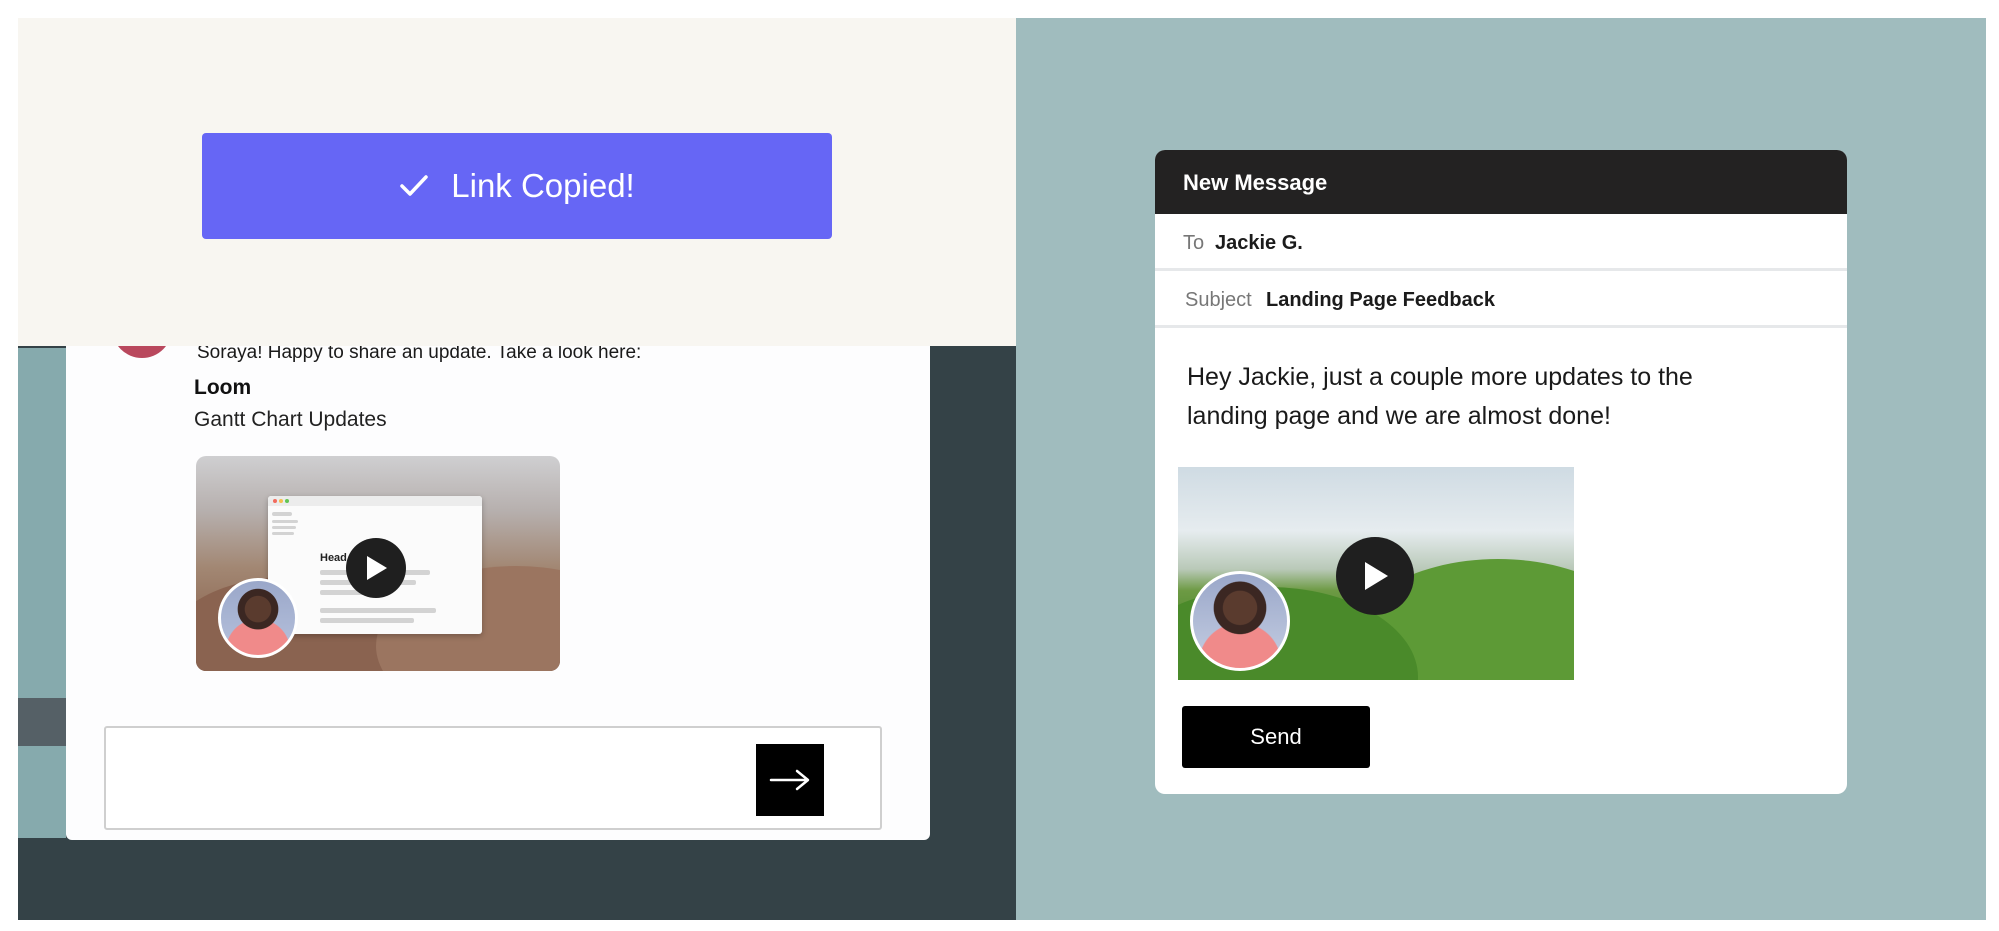  I want to click on link-preview-title: Gantt Chart Updates, so click(290, 420).